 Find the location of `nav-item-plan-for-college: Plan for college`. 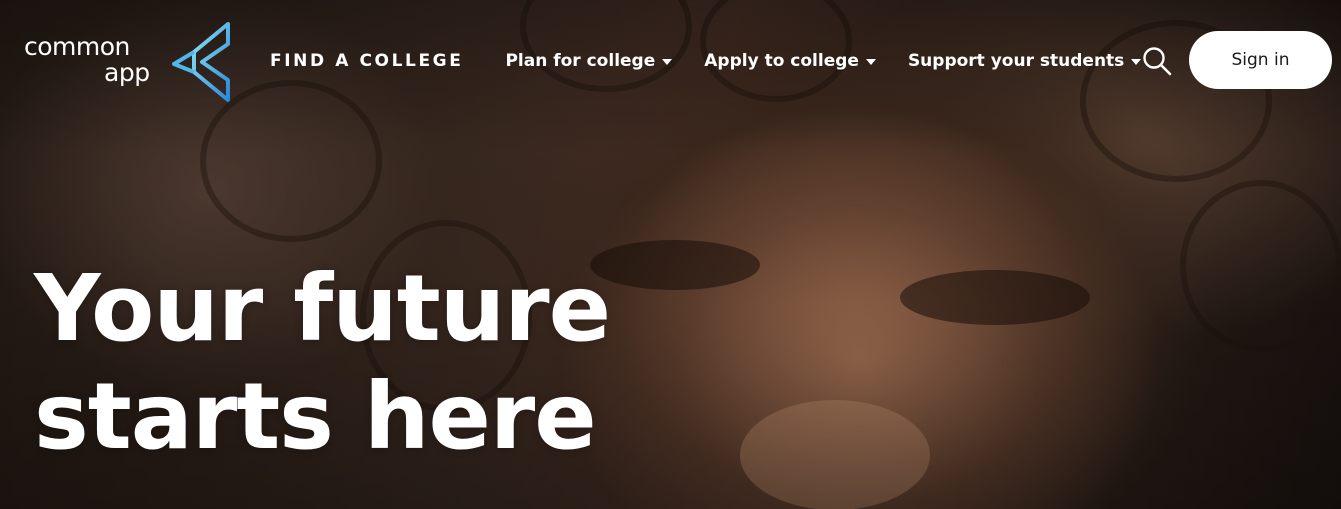

nav-item-plan-for-college: Plan for college is located at coordinates (589, 61).